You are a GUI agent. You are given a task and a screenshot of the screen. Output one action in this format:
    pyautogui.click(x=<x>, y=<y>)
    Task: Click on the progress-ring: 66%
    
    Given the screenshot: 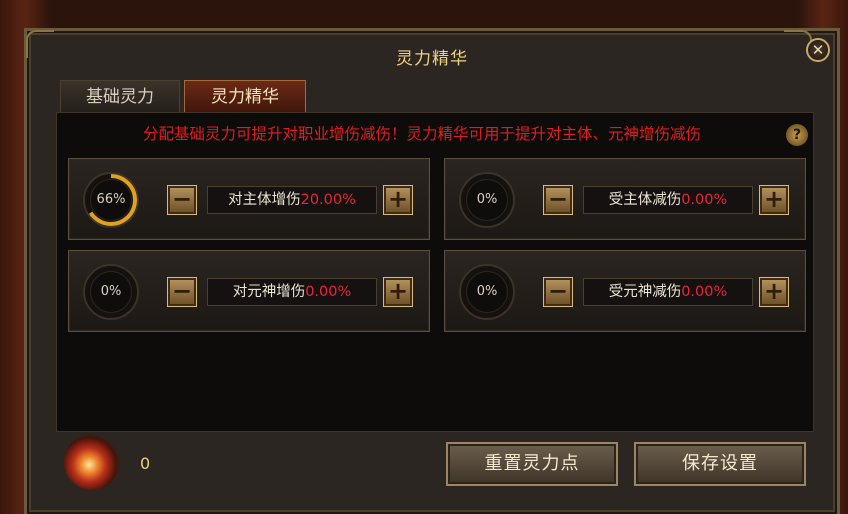 What is the action you would take?
    pyautogui.click(x=111, y=200)
    